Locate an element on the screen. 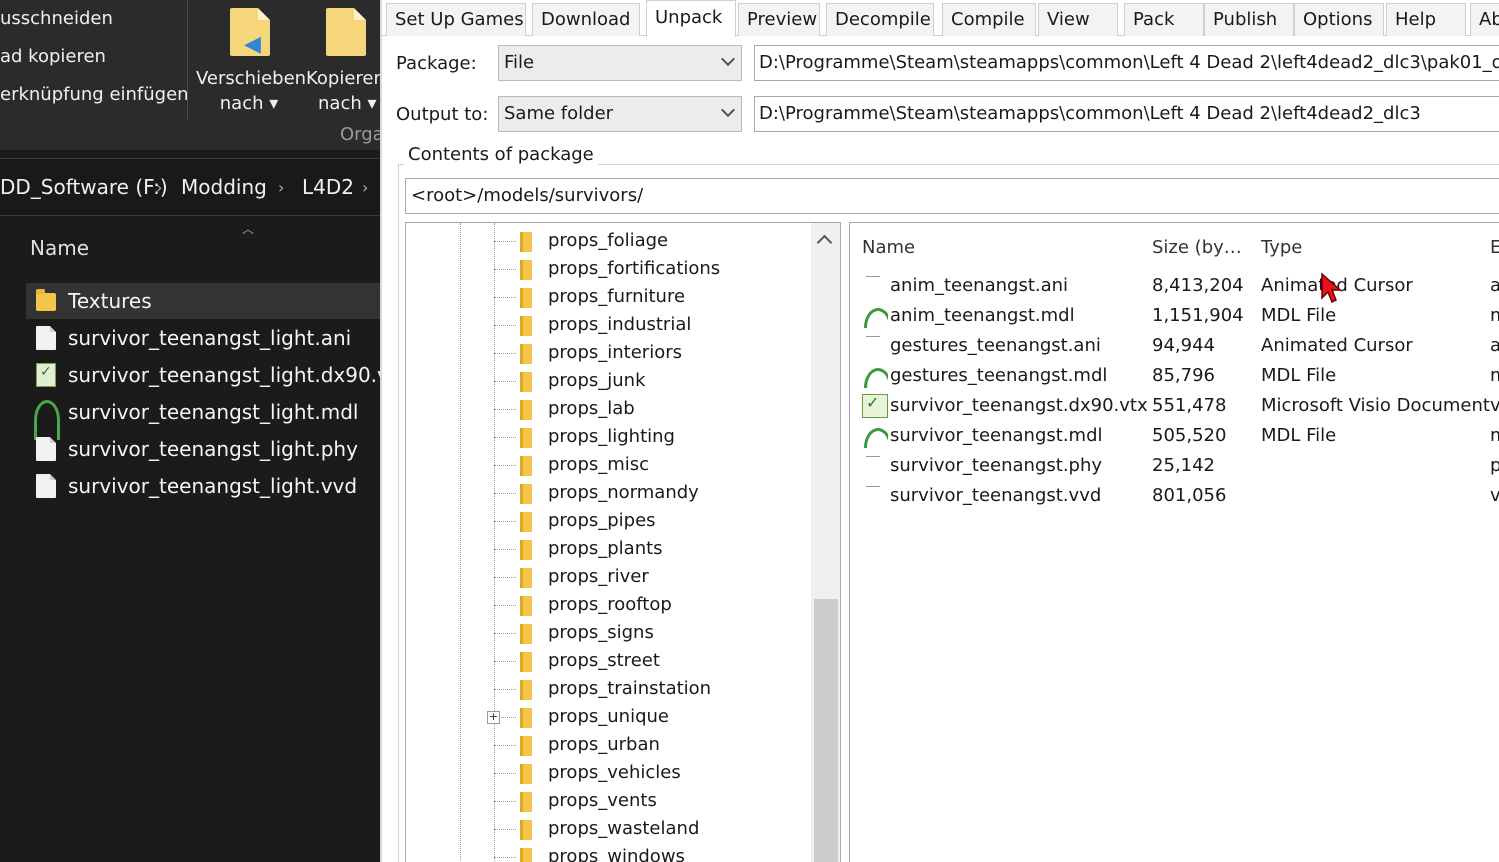 This screenshot has width=1499, height=862. tree-item: props_industrial is located at coordinates (654, 325).